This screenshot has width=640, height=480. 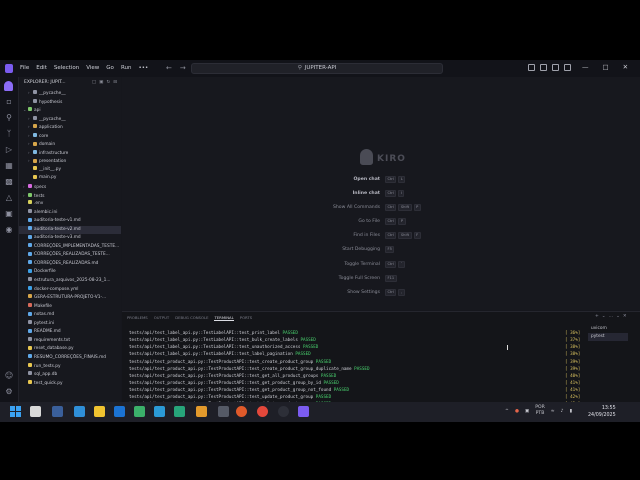 What do you see at coordinates (9, 86) in the screenshot?
I see `kiro-icon` at bounding box center [9, 86].